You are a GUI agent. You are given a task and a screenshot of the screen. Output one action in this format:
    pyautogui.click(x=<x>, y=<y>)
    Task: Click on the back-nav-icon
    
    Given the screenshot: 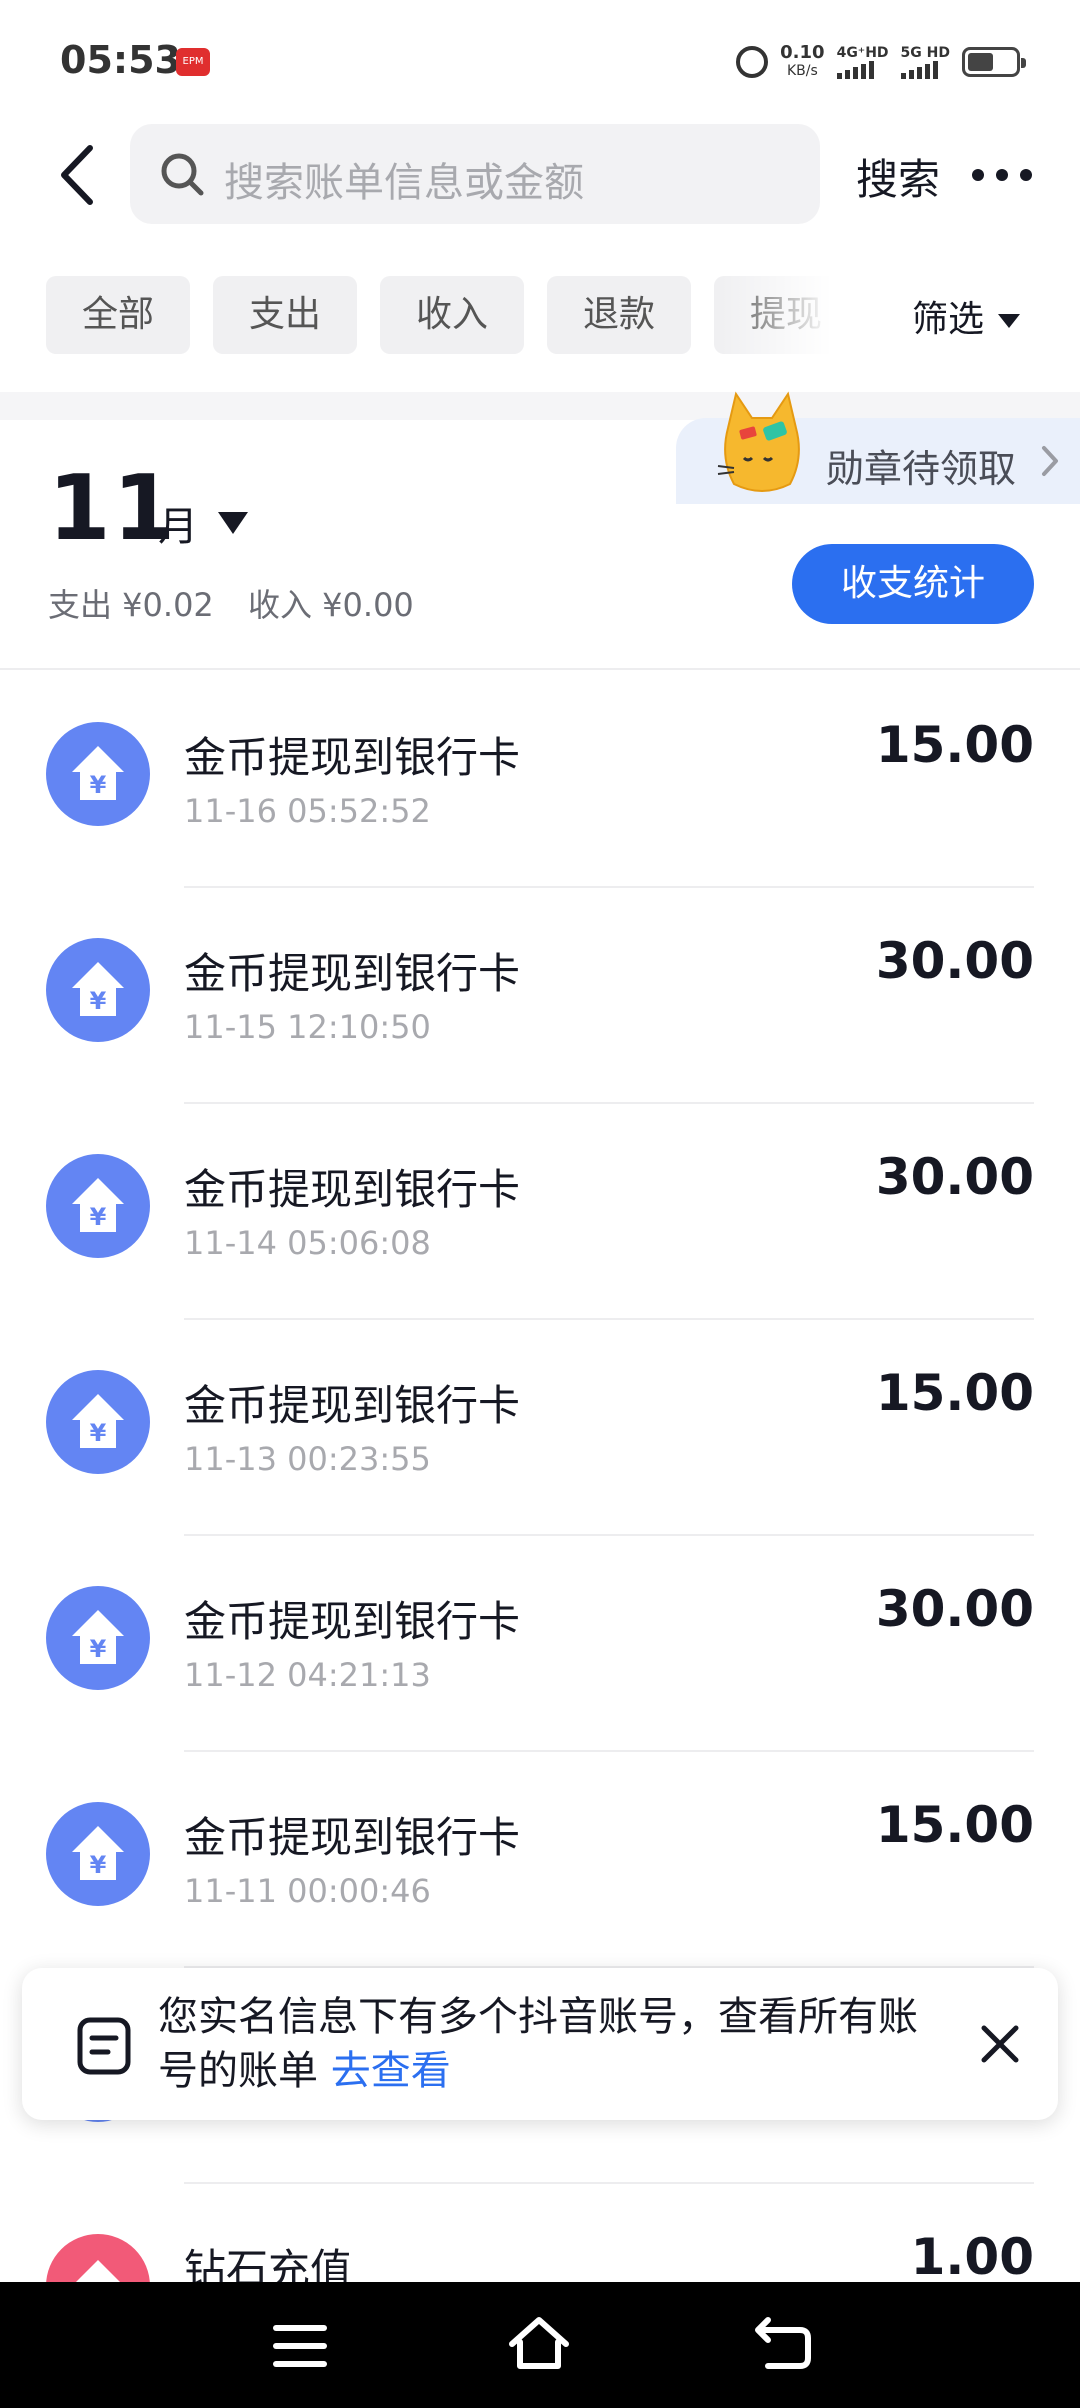 What is the action you would take?
    pyautogui.click(x=783, y=2343)
    